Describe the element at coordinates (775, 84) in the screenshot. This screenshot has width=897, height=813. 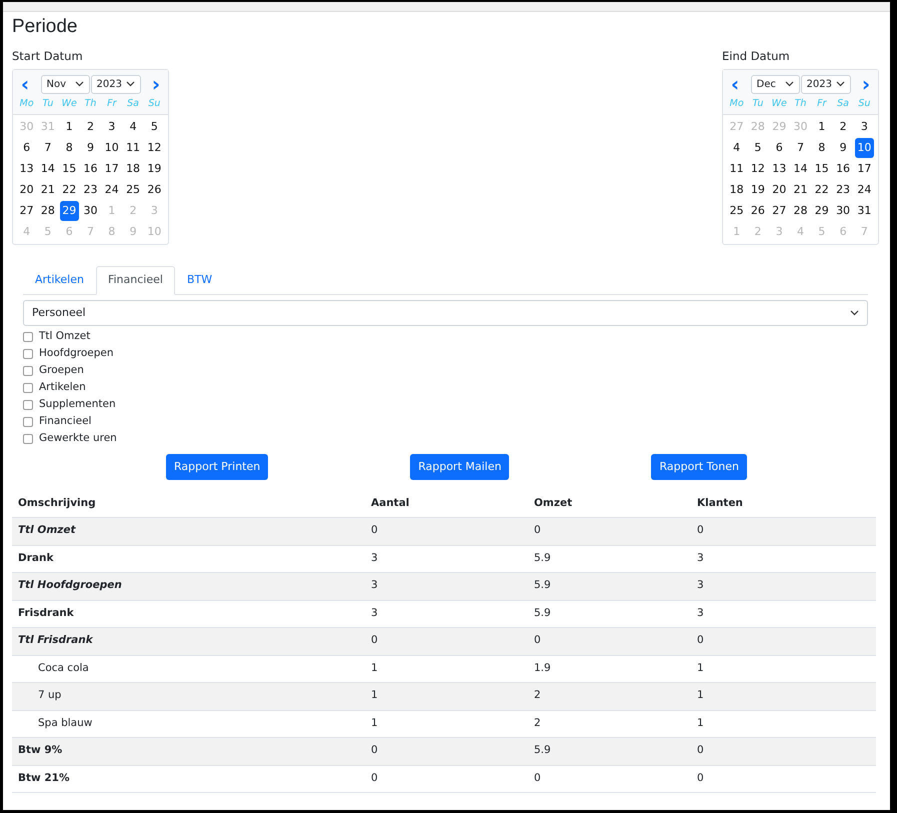
I see `month-select: Dec` at that location.